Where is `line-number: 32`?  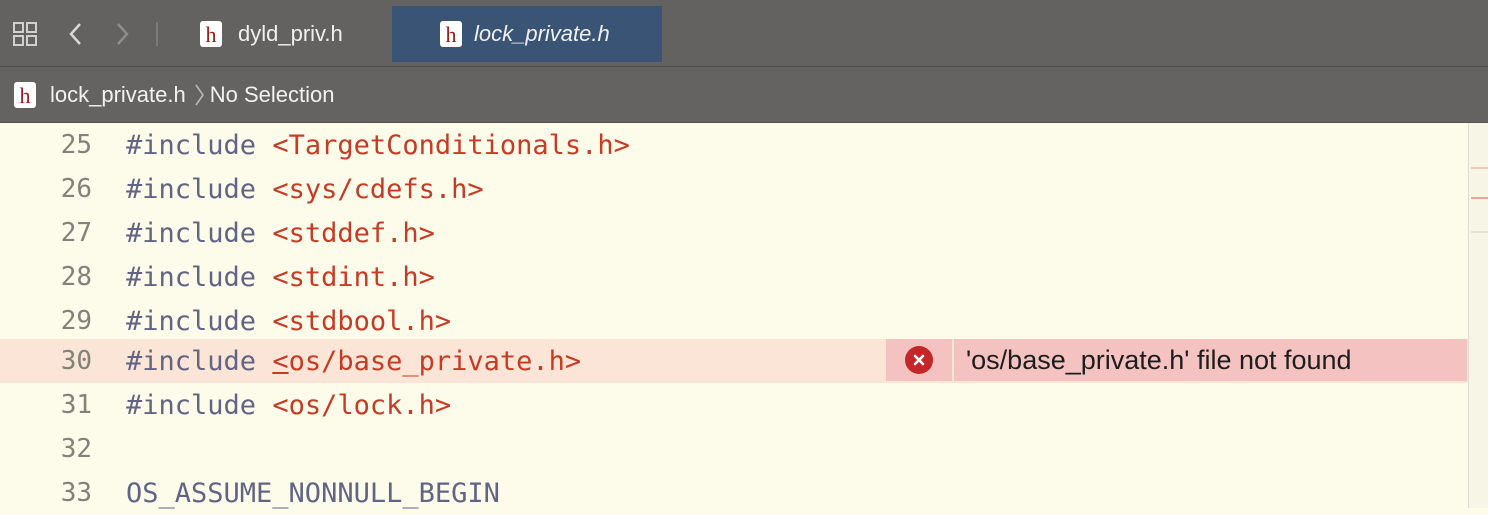 line-number: 32 is located at coordinates (76, 449).